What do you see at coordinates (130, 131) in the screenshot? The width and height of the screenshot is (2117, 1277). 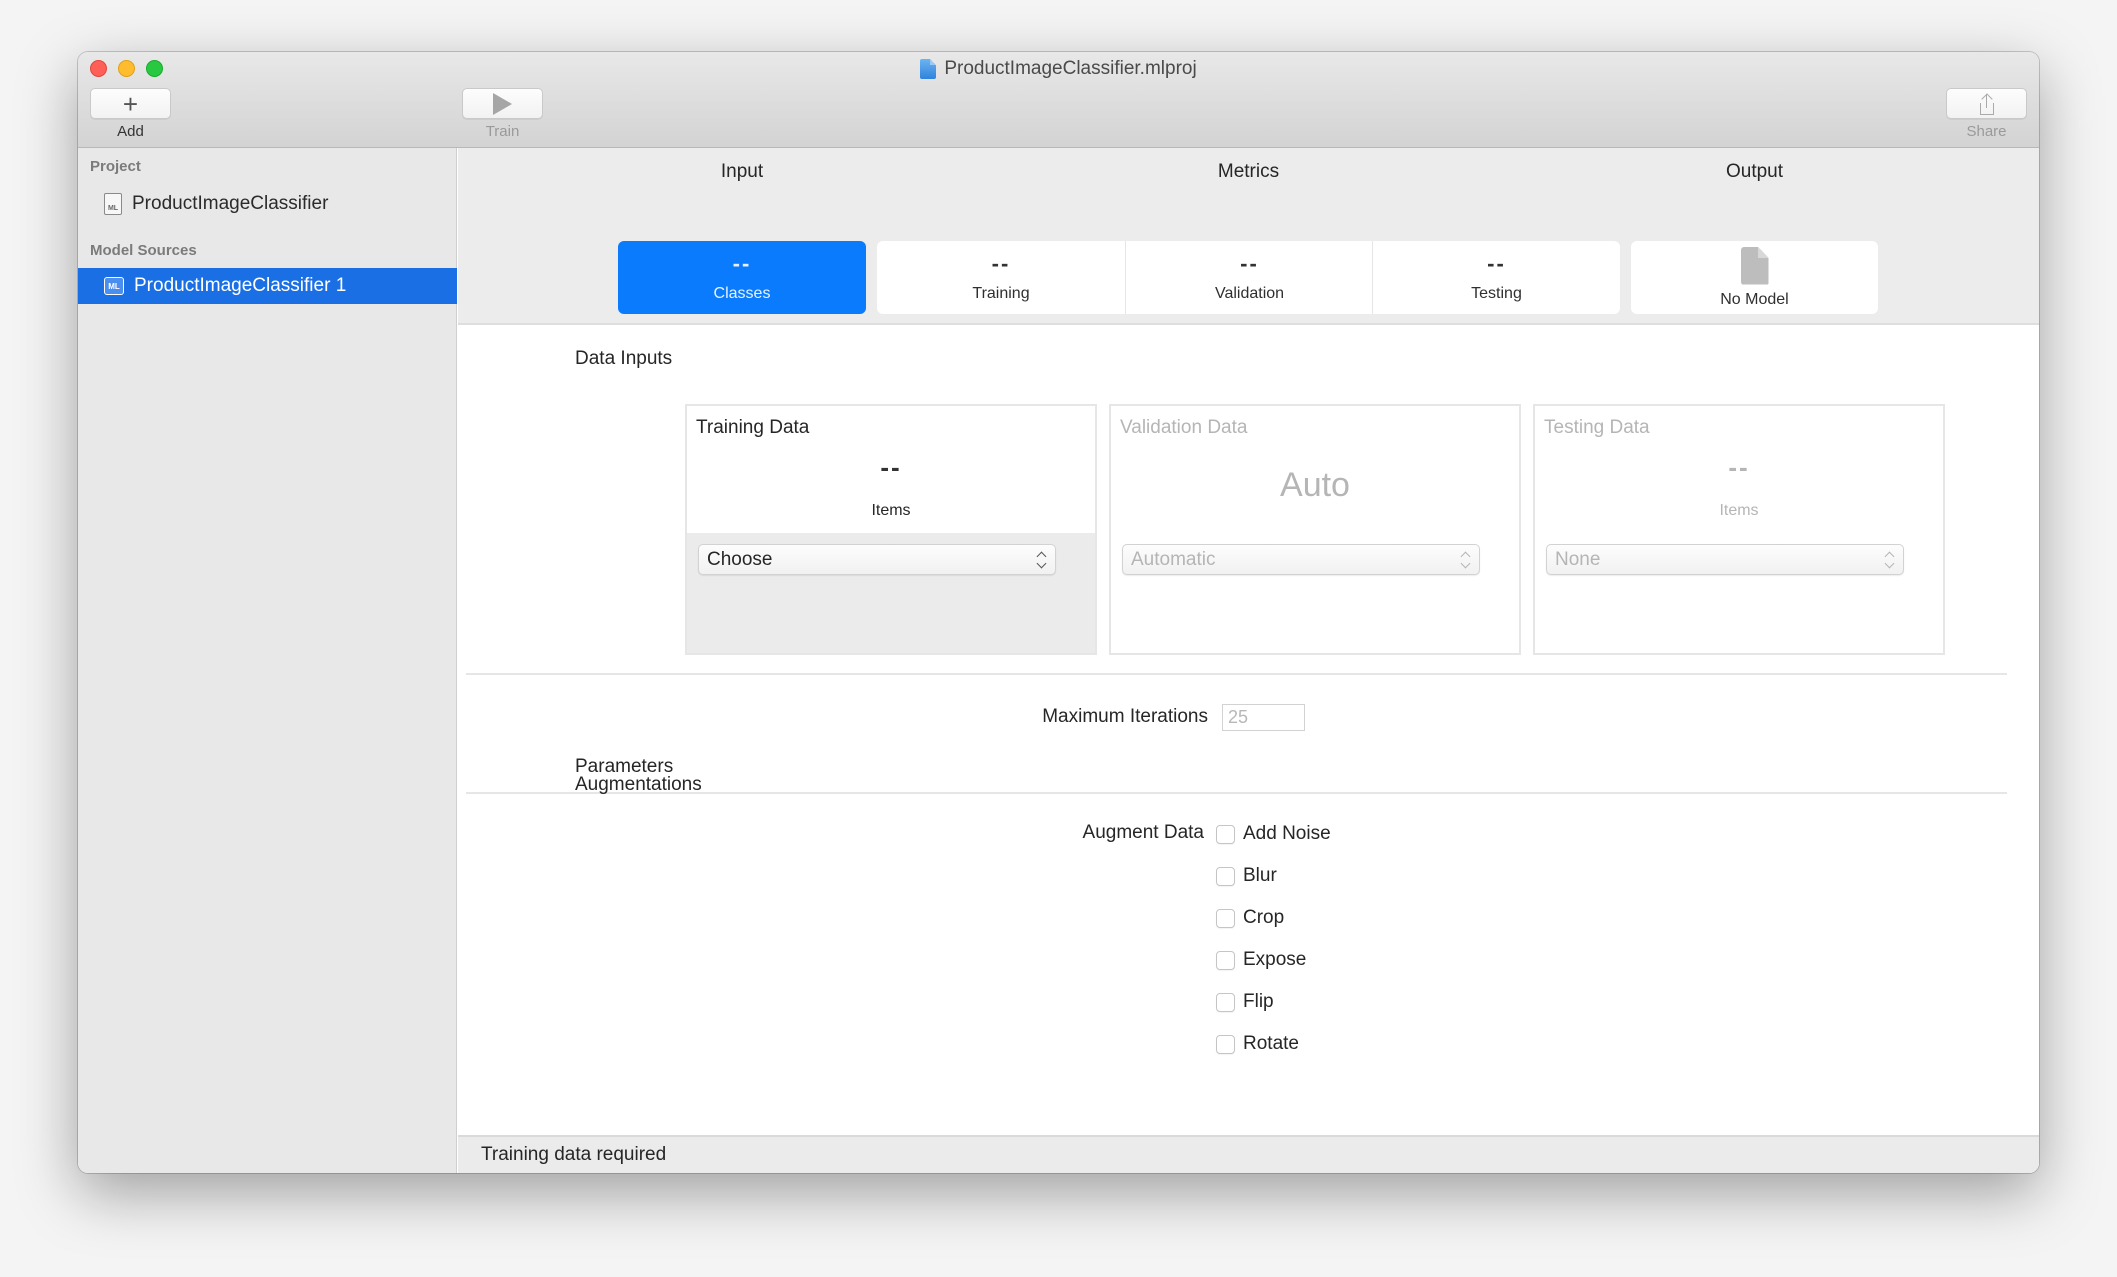 I see `add-label: Add` at bounding box center [130, 131].